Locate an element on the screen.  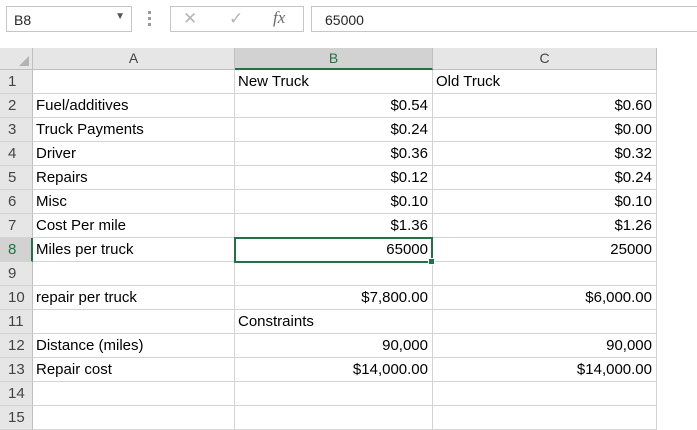
cell-b7: $1.36 is located at coordinates (334, 226).